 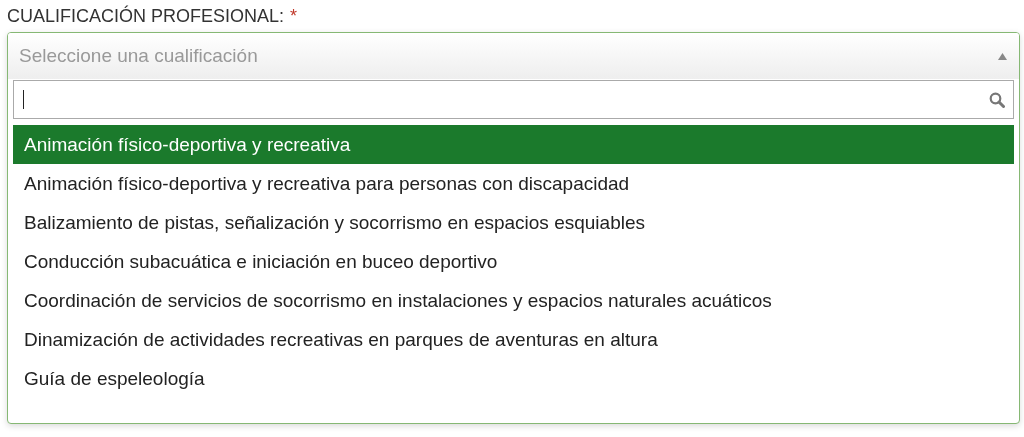 I want to click on search-icon, so click(x=997, y=99).